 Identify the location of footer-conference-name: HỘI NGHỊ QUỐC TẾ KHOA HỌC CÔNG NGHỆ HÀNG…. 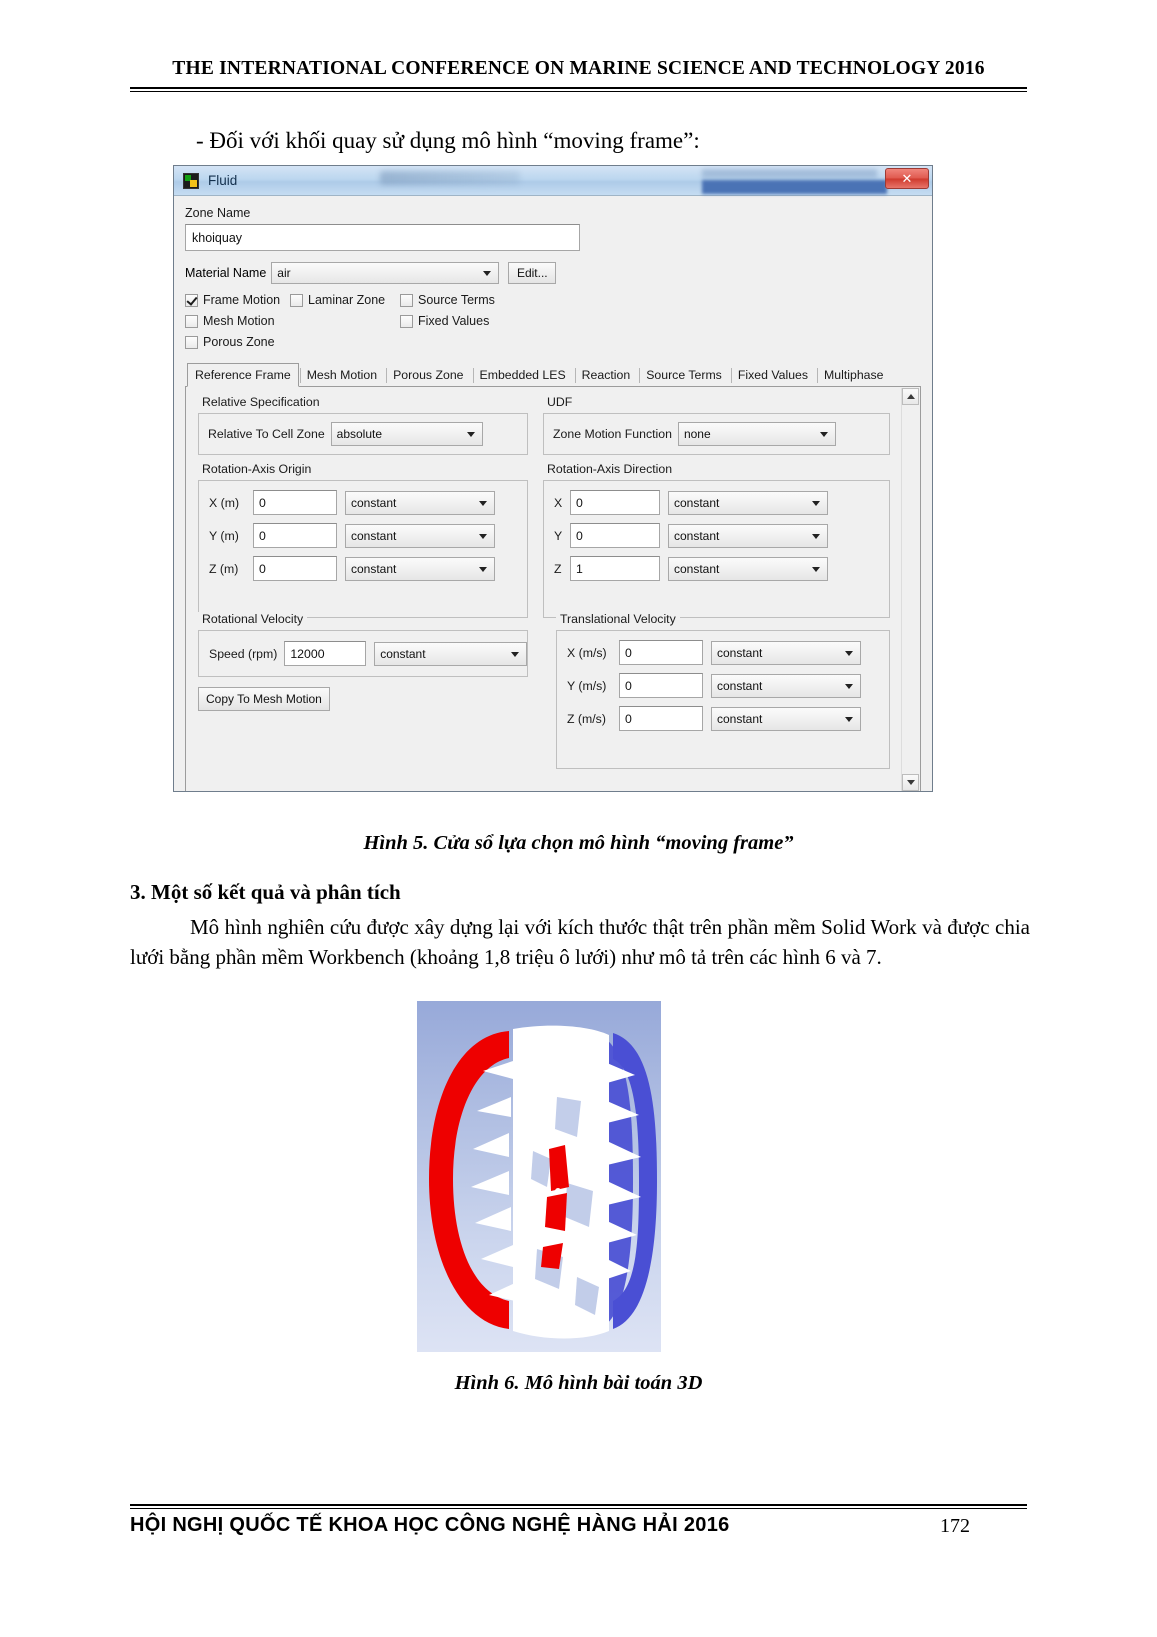
(430, 1525).